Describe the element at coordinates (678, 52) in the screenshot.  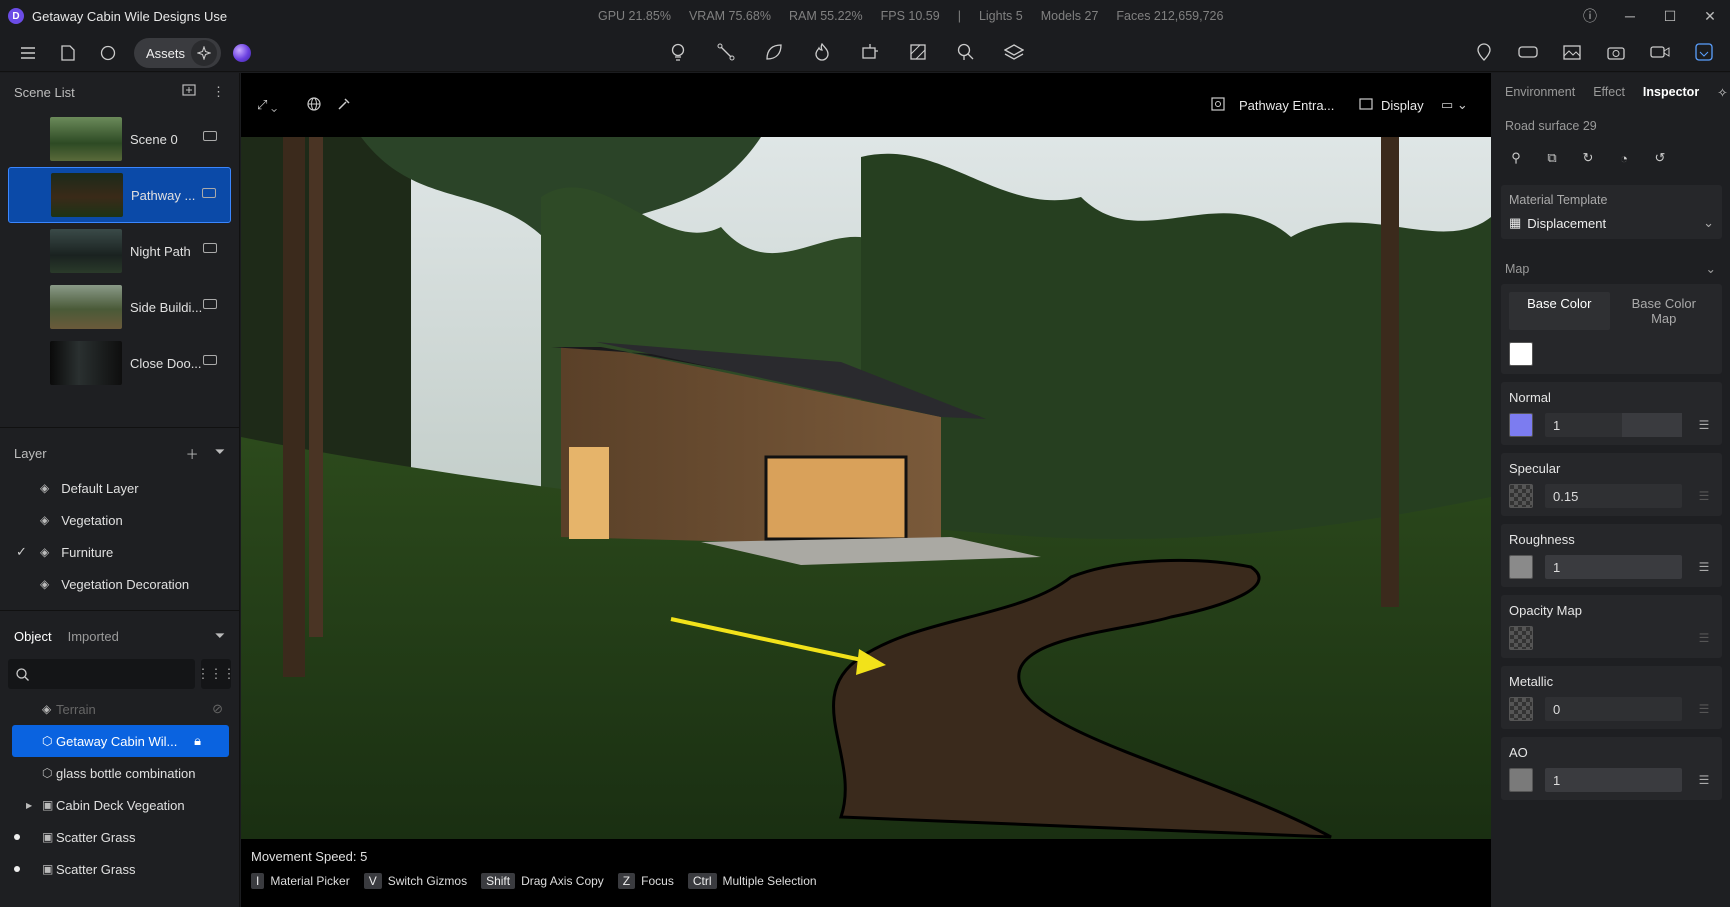
I see `light-bulb-icon` at that location.